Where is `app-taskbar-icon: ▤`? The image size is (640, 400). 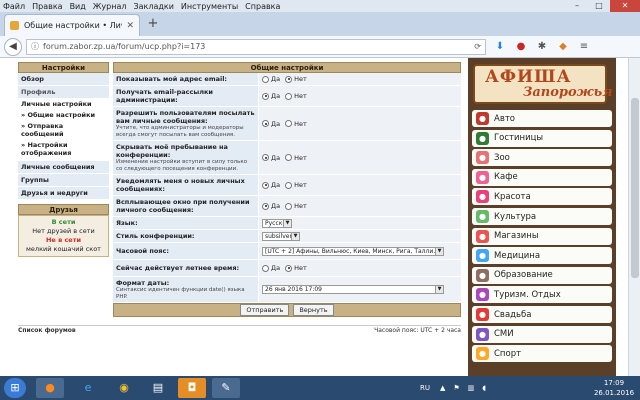
app-taskbar-icon: ▤ is located at coordinates (158, 388).